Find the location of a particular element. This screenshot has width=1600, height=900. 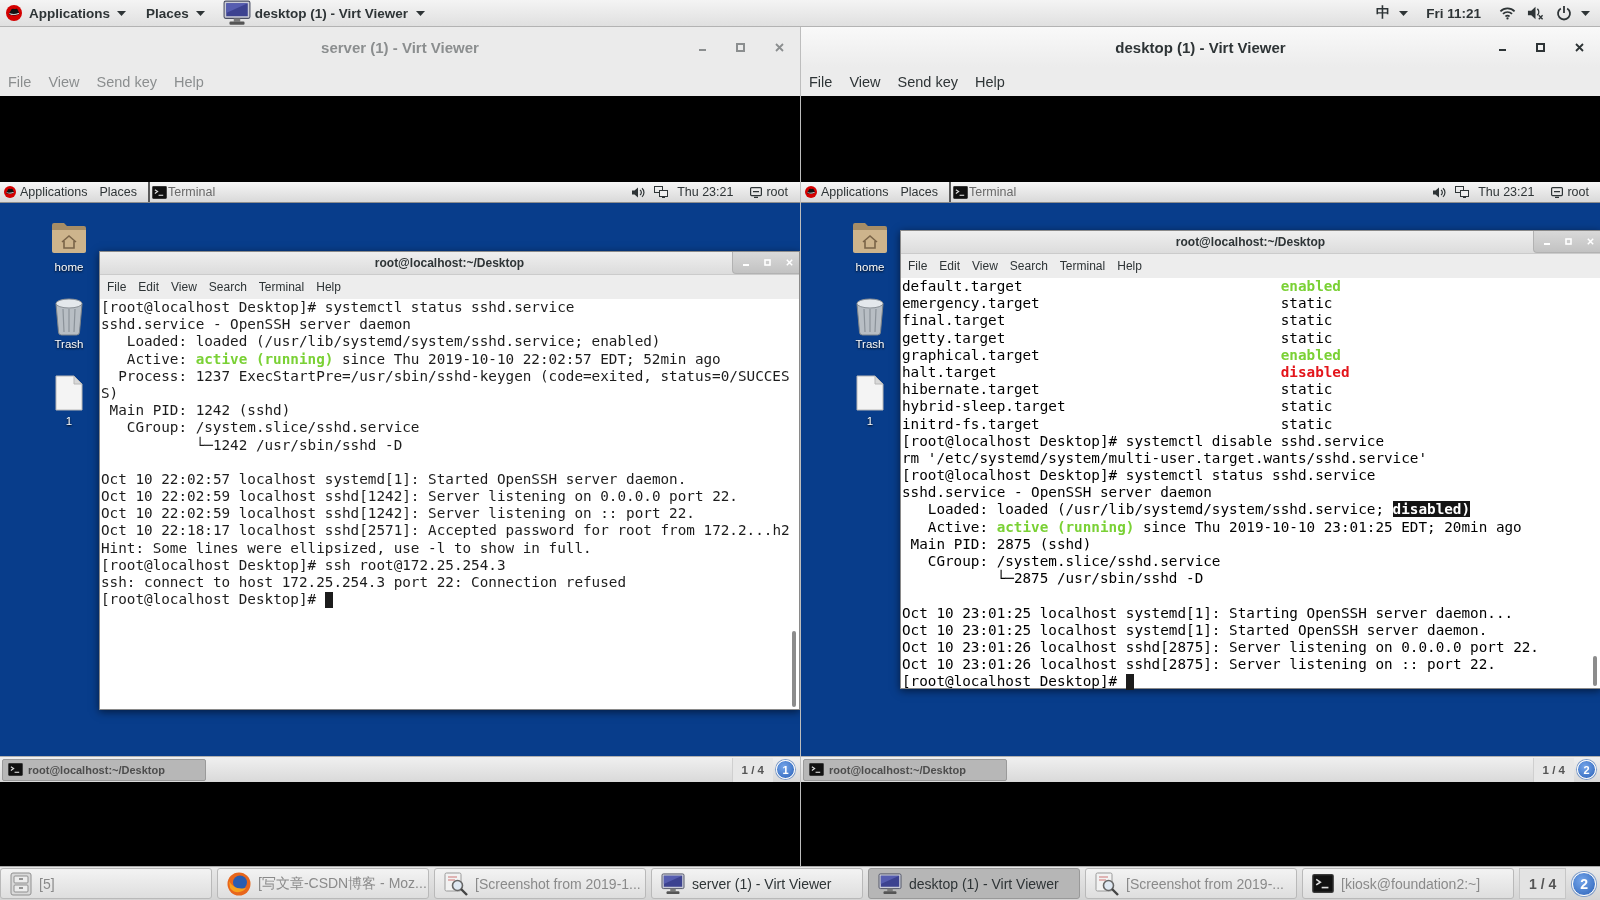

process-tree-line: └─1242 /usr/sbin/sshd -D is located at coordinates (299, 445).